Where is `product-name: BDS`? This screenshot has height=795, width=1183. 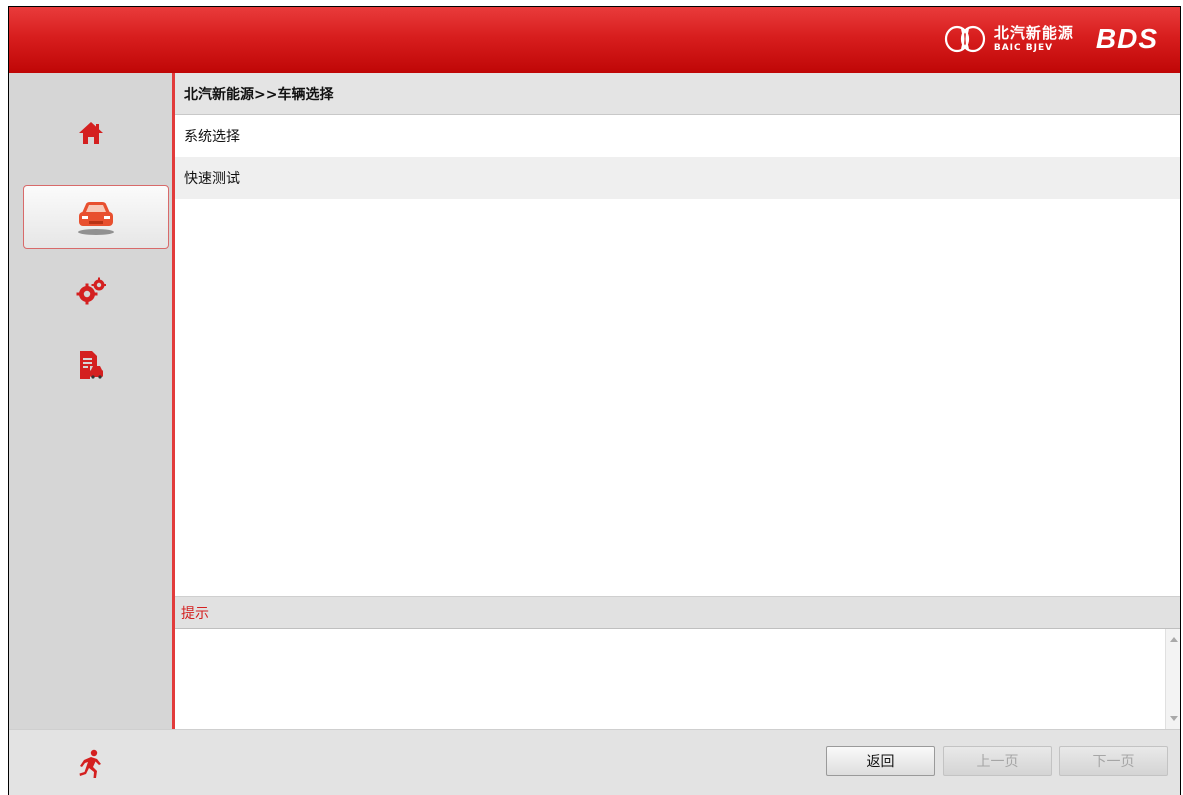
product-name: BDS is located at coordinates (1126, 38).